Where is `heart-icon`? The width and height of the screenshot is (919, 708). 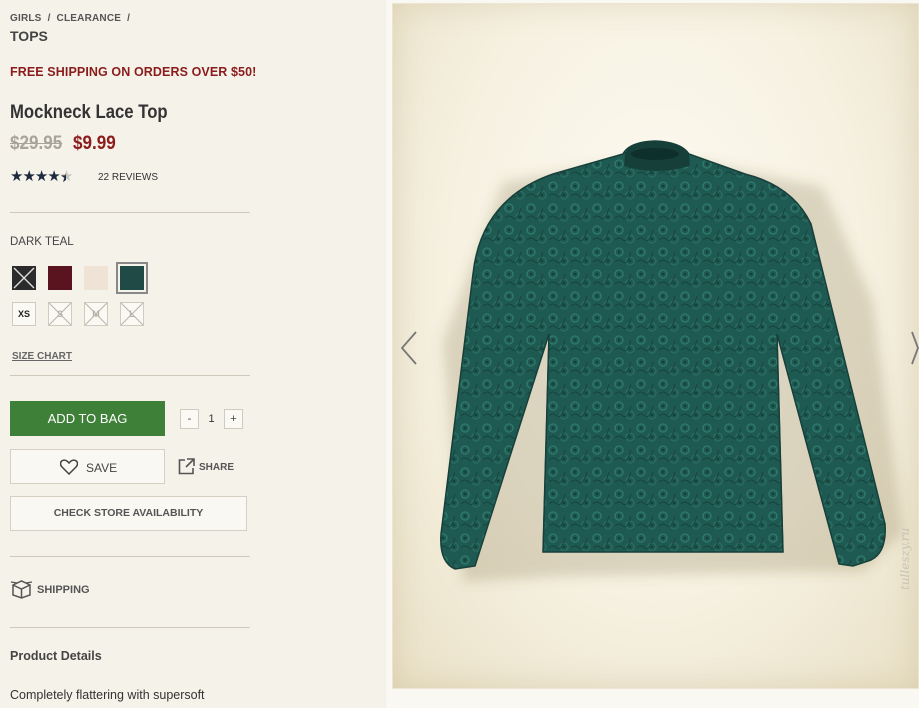
heart-icon is located at coordinates (69, 467).